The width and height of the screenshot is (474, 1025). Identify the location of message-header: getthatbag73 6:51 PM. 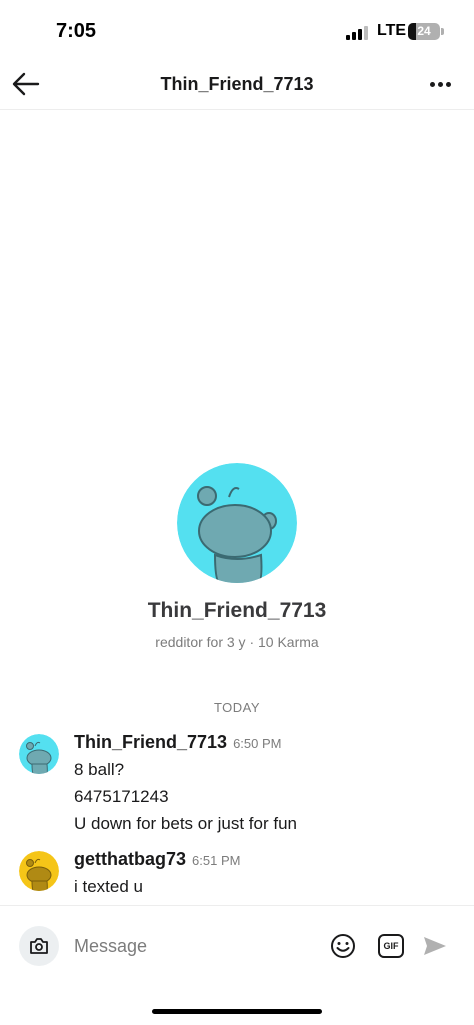
(269, 862).